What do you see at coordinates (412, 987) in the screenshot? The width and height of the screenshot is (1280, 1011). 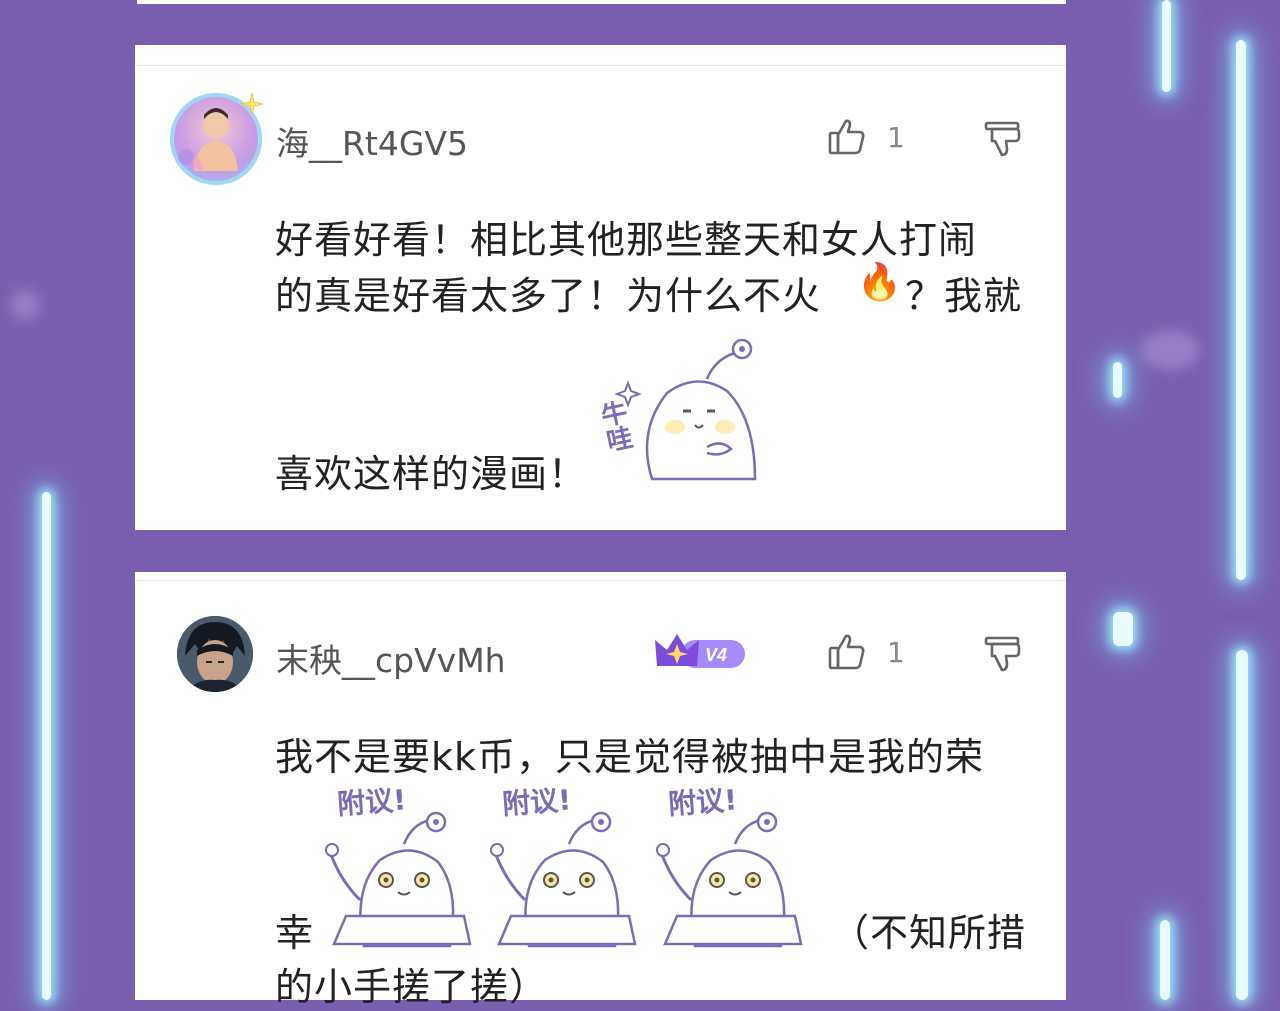 I see `comment-text-line: 的小手搓了搓）` at bounding box center [412, 987].